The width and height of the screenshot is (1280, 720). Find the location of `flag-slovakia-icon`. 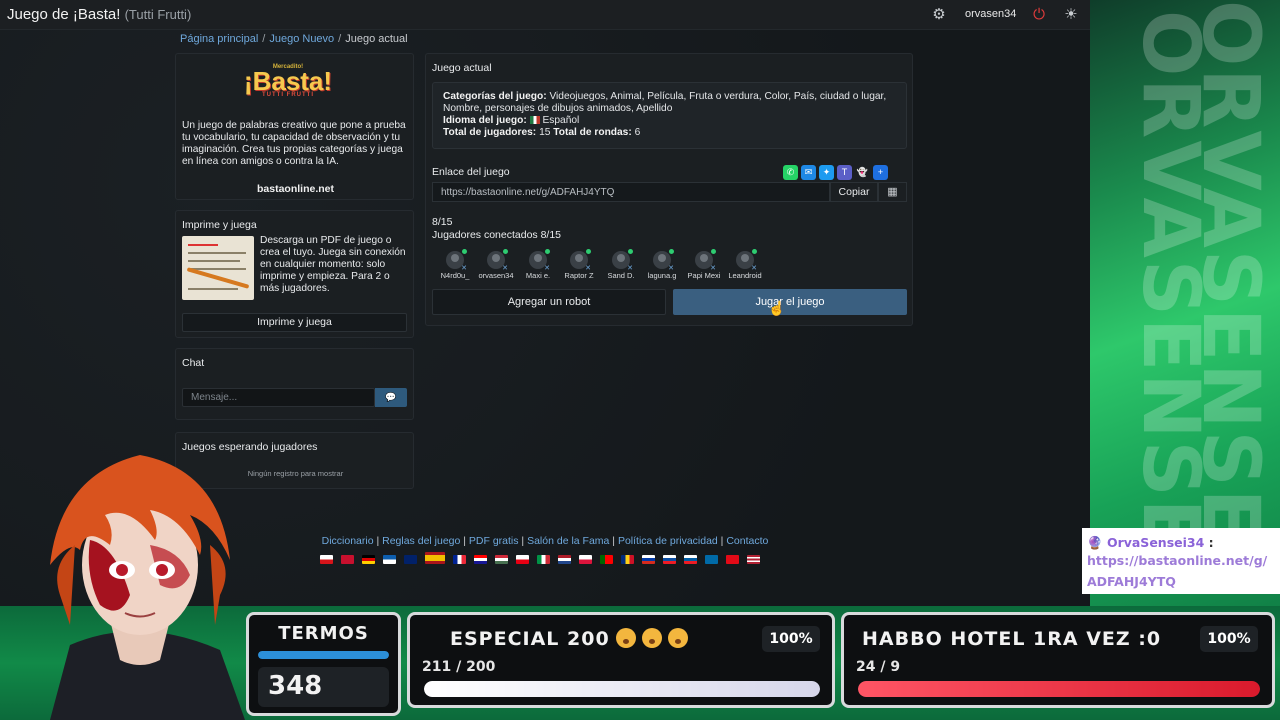

flag-slovakia-icon is located at coordinates (669, 559).